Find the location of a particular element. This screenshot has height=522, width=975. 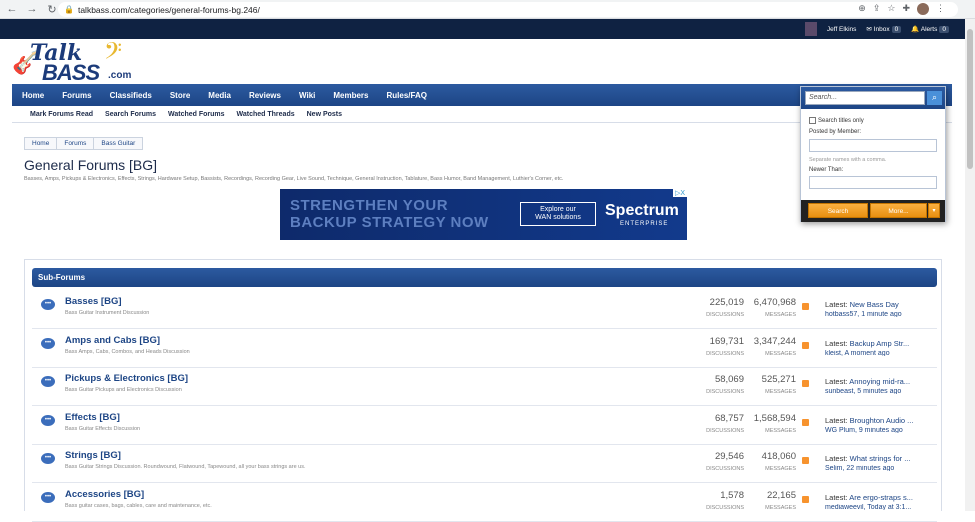

latest-author: WG Plum, 9 minutes ago is located at coordinates (870, 430).